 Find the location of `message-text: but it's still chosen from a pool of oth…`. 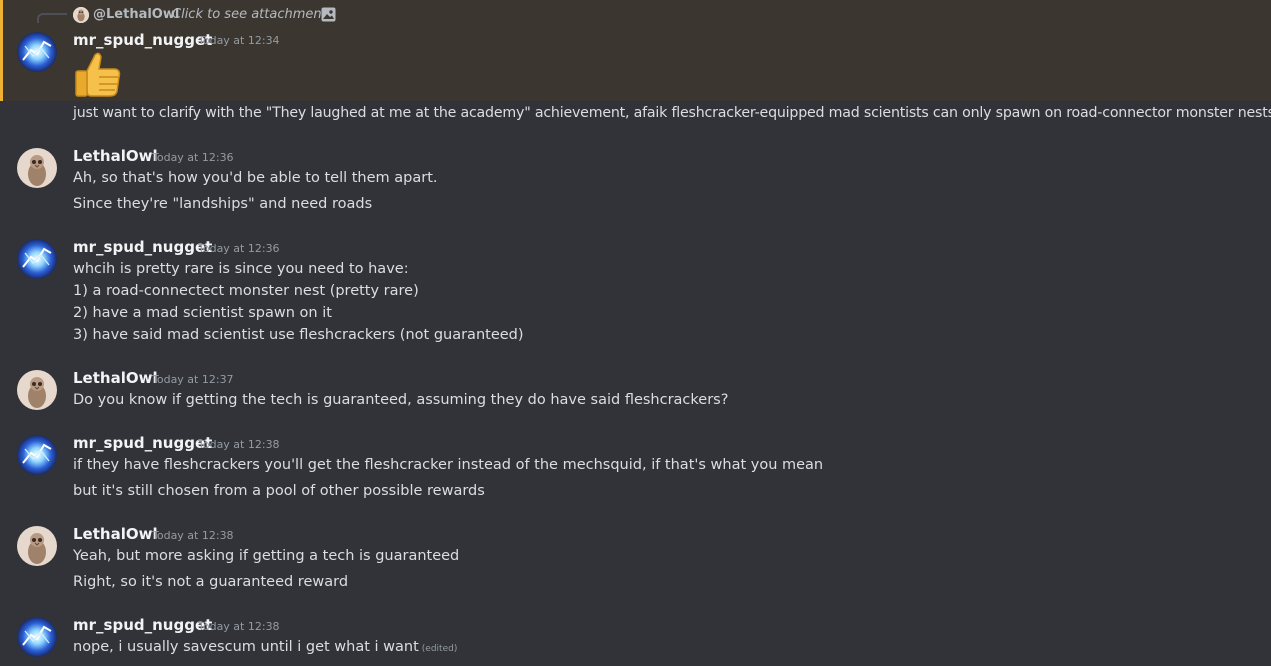

message-text: but it's still chosen from a pool of oth… is located at coordinates (279, 491).